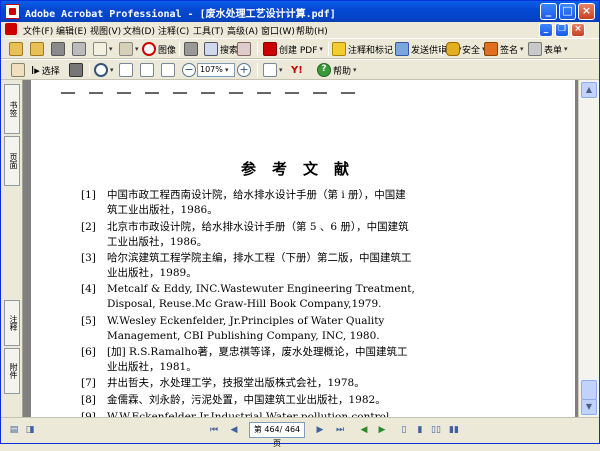 This screenshot has width=600, height=451. I want to click on menu-view: 视图(V), so click(105, 30).